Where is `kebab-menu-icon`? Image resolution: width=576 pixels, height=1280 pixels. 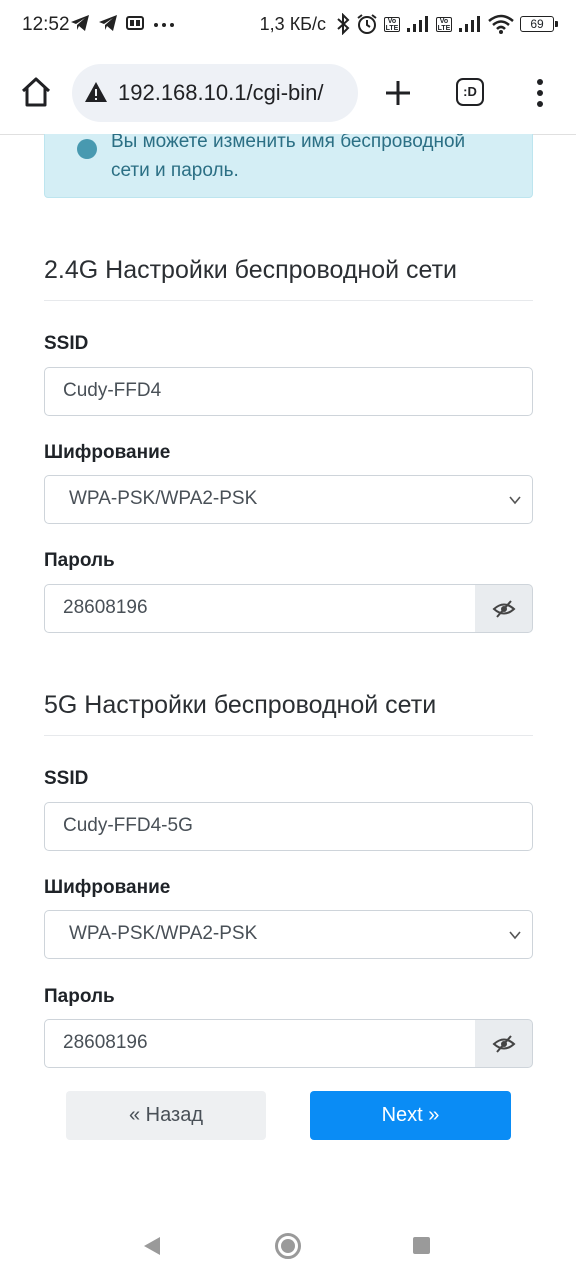
kebab-menu-icon is located at coordinates (540, 93).